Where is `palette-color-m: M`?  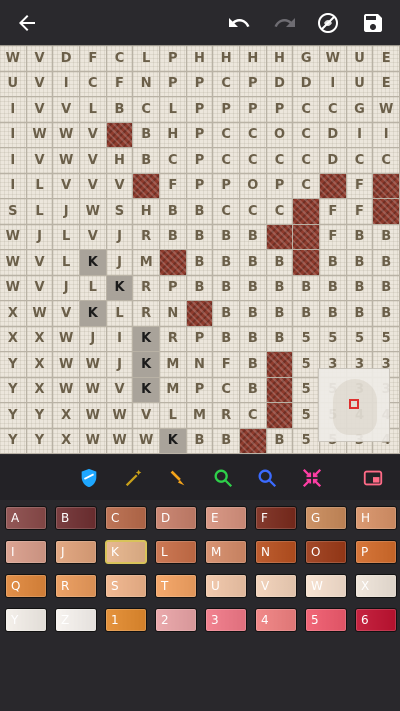
palette-color-m: M is located at coordinates (226, 552).